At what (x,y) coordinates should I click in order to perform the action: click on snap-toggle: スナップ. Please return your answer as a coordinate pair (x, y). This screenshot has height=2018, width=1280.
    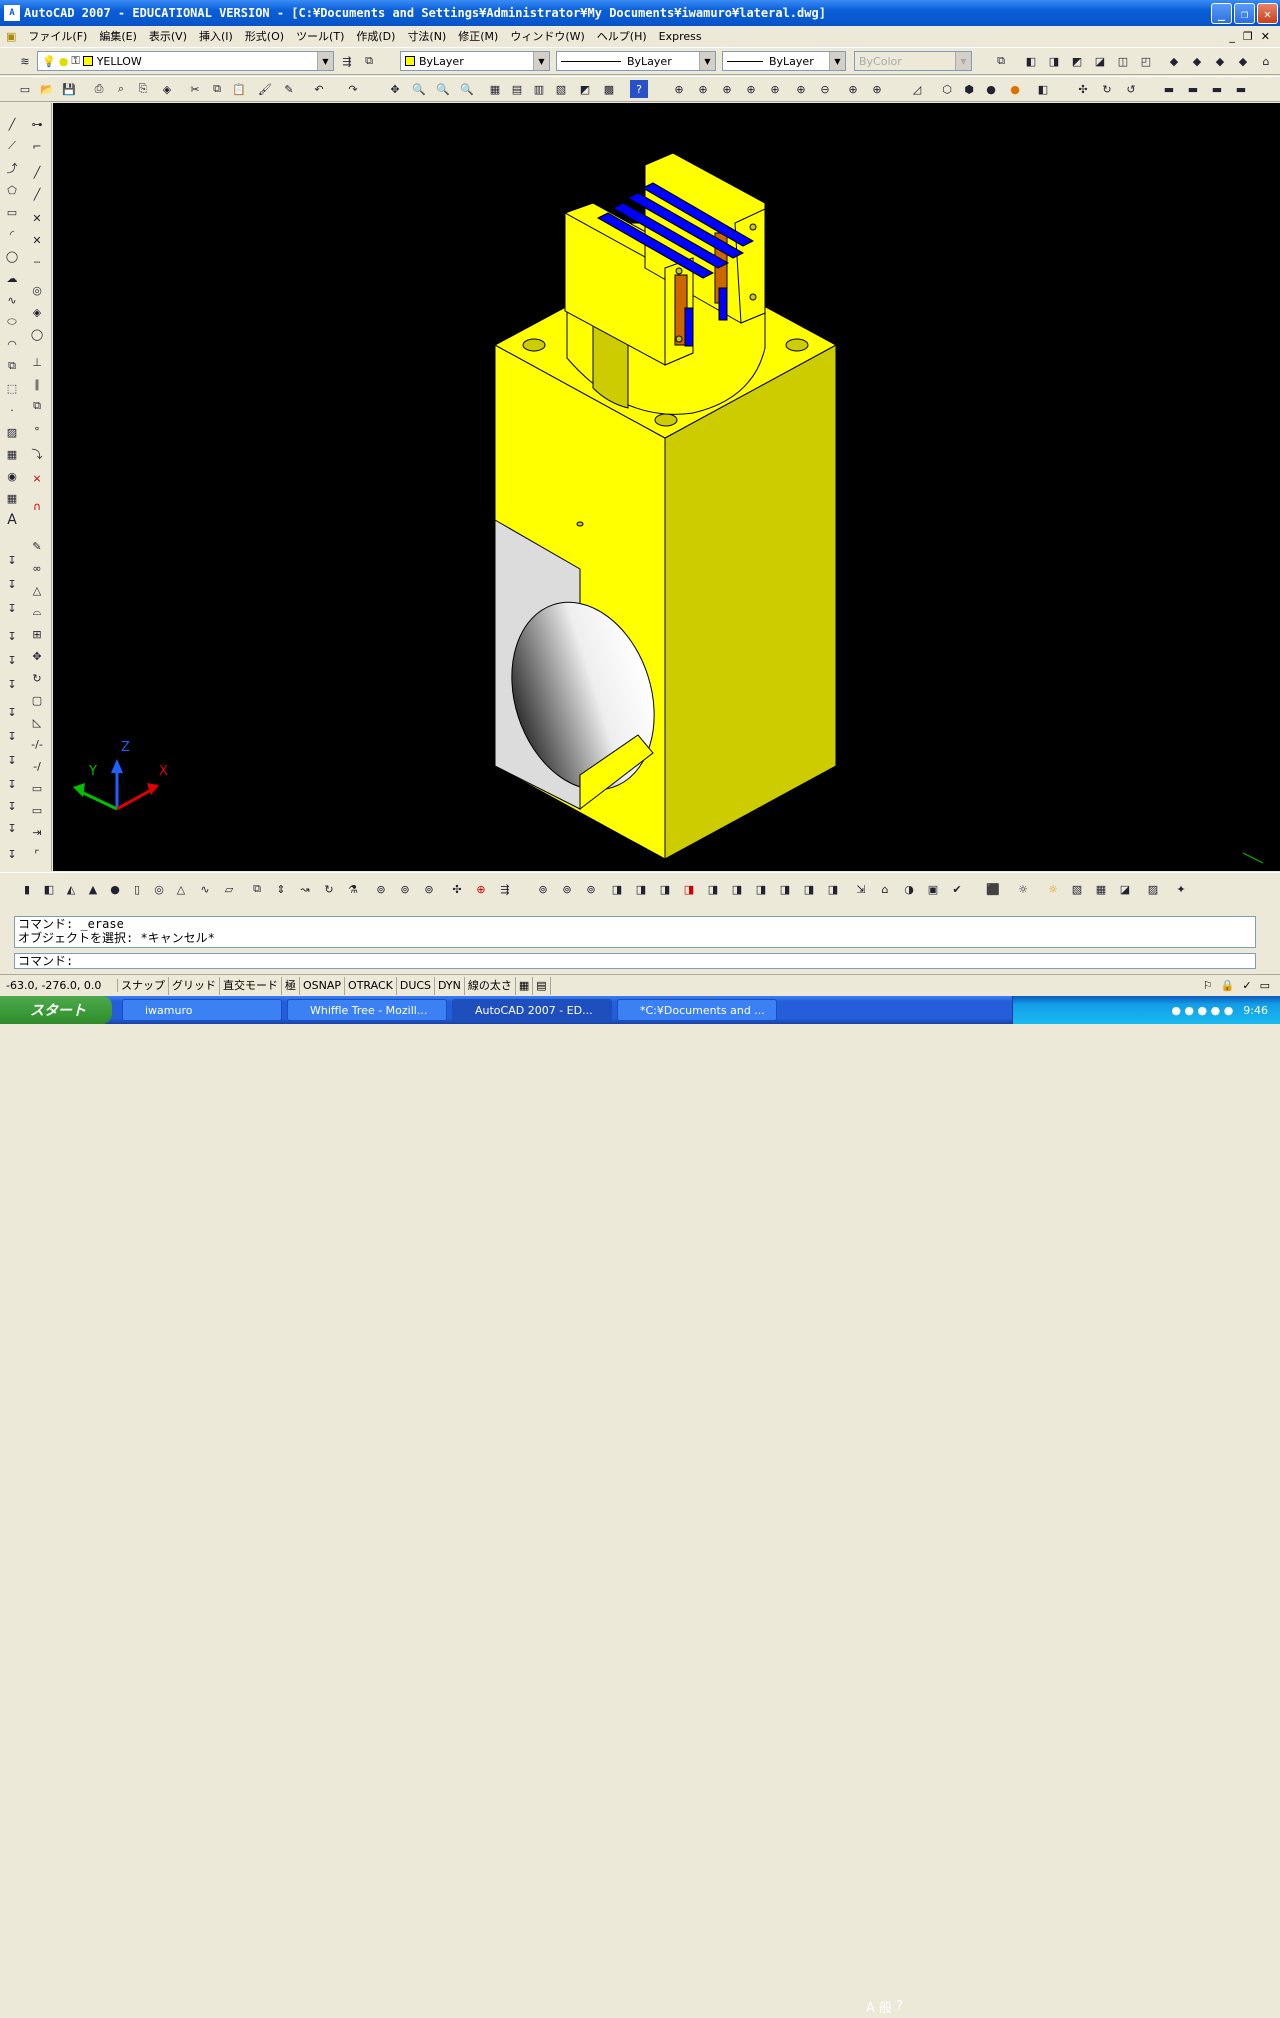
    Looking at the image, I should click on (143, 985).